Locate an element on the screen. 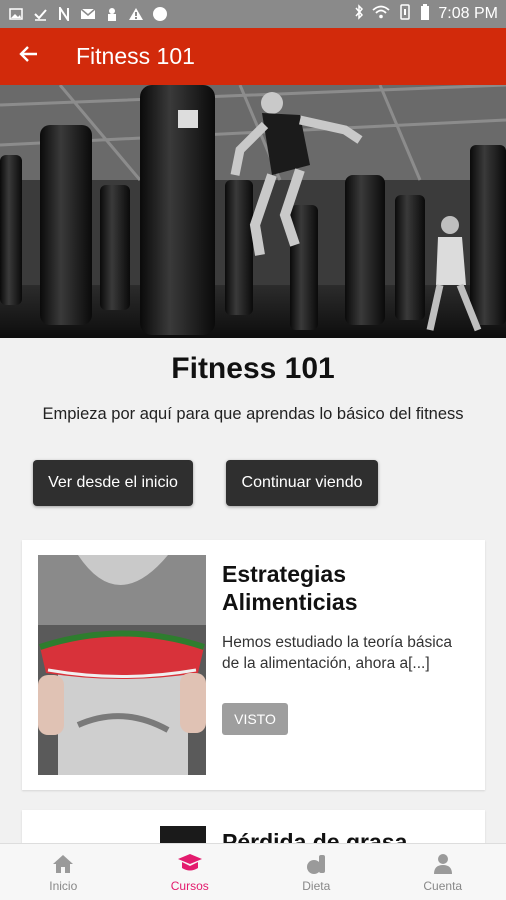 Image resolution: width=506 pixels, height=900 pixels. battery-icon is located at coordinates (425, 14).